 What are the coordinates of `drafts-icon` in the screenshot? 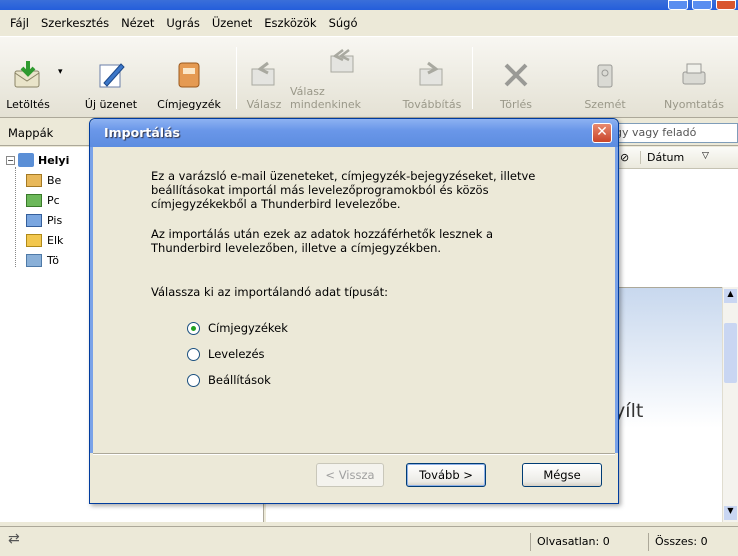 It's located at (34, 220).